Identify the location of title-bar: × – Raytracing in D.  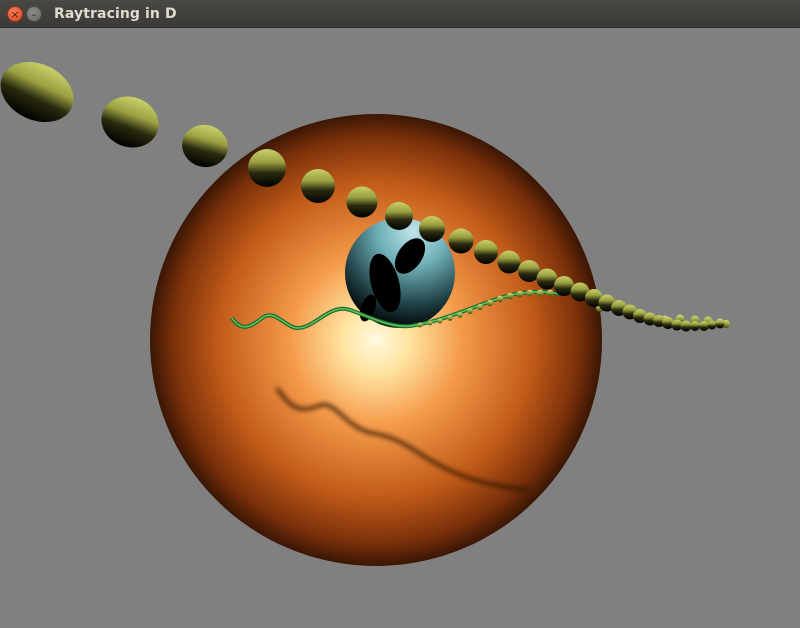
(400, 14).